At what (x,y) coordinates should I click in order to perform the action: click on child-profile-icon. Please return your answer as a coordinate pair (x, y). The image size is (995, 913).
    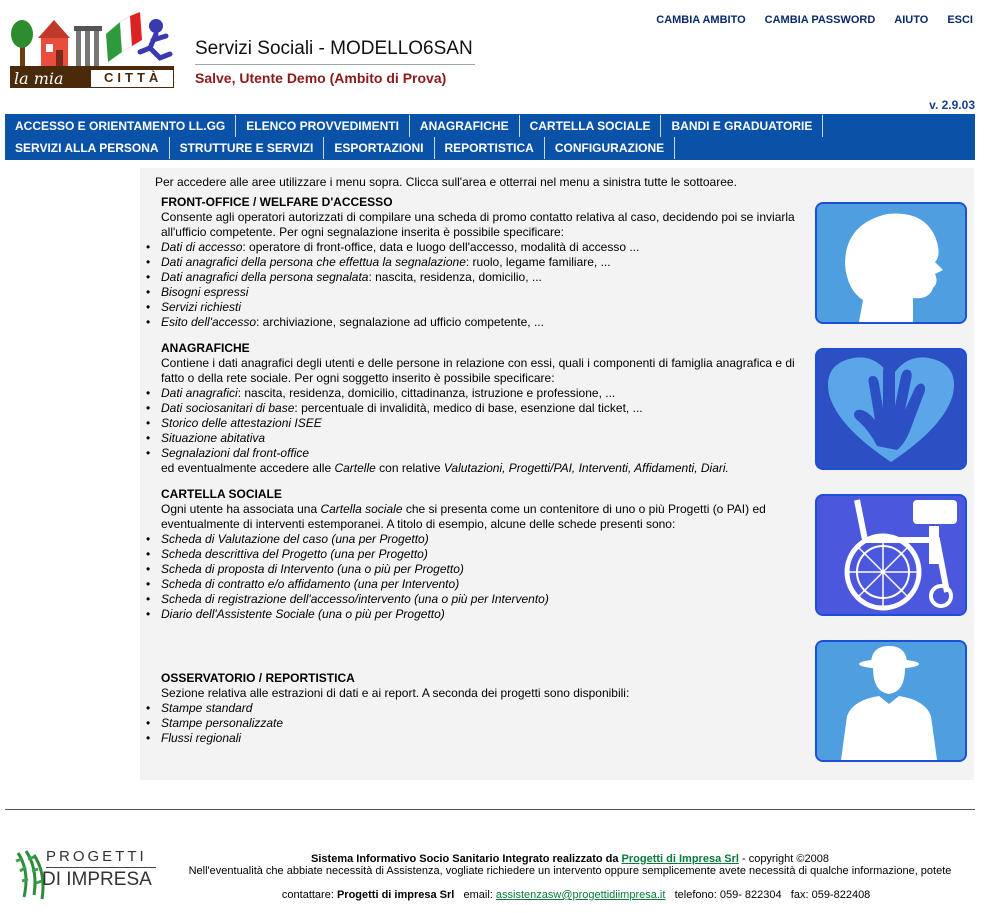
    Looking at the image, I should click on (891, 263).